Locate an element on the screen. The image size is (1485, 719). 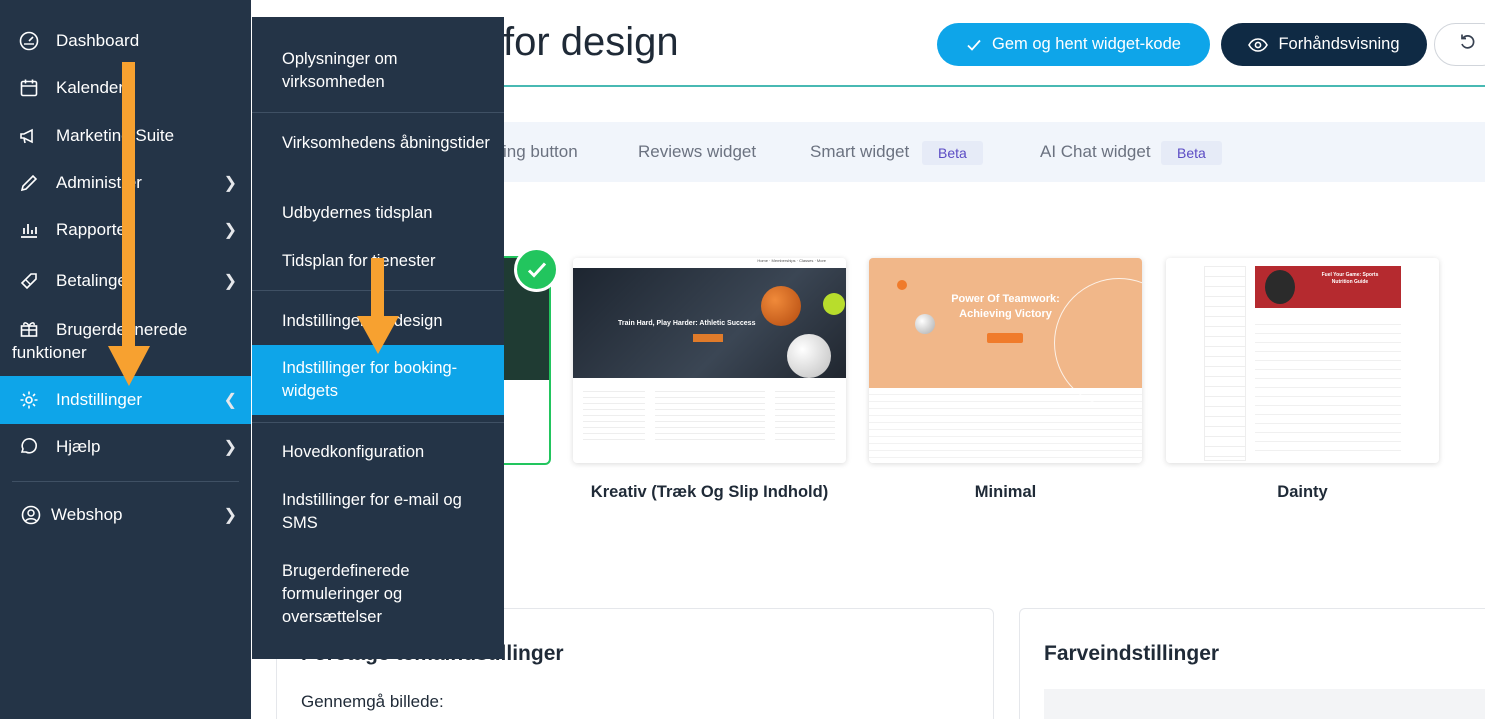
submenu-item-main-config: Hovedkonfiguration is located at coordinates (378, 452).